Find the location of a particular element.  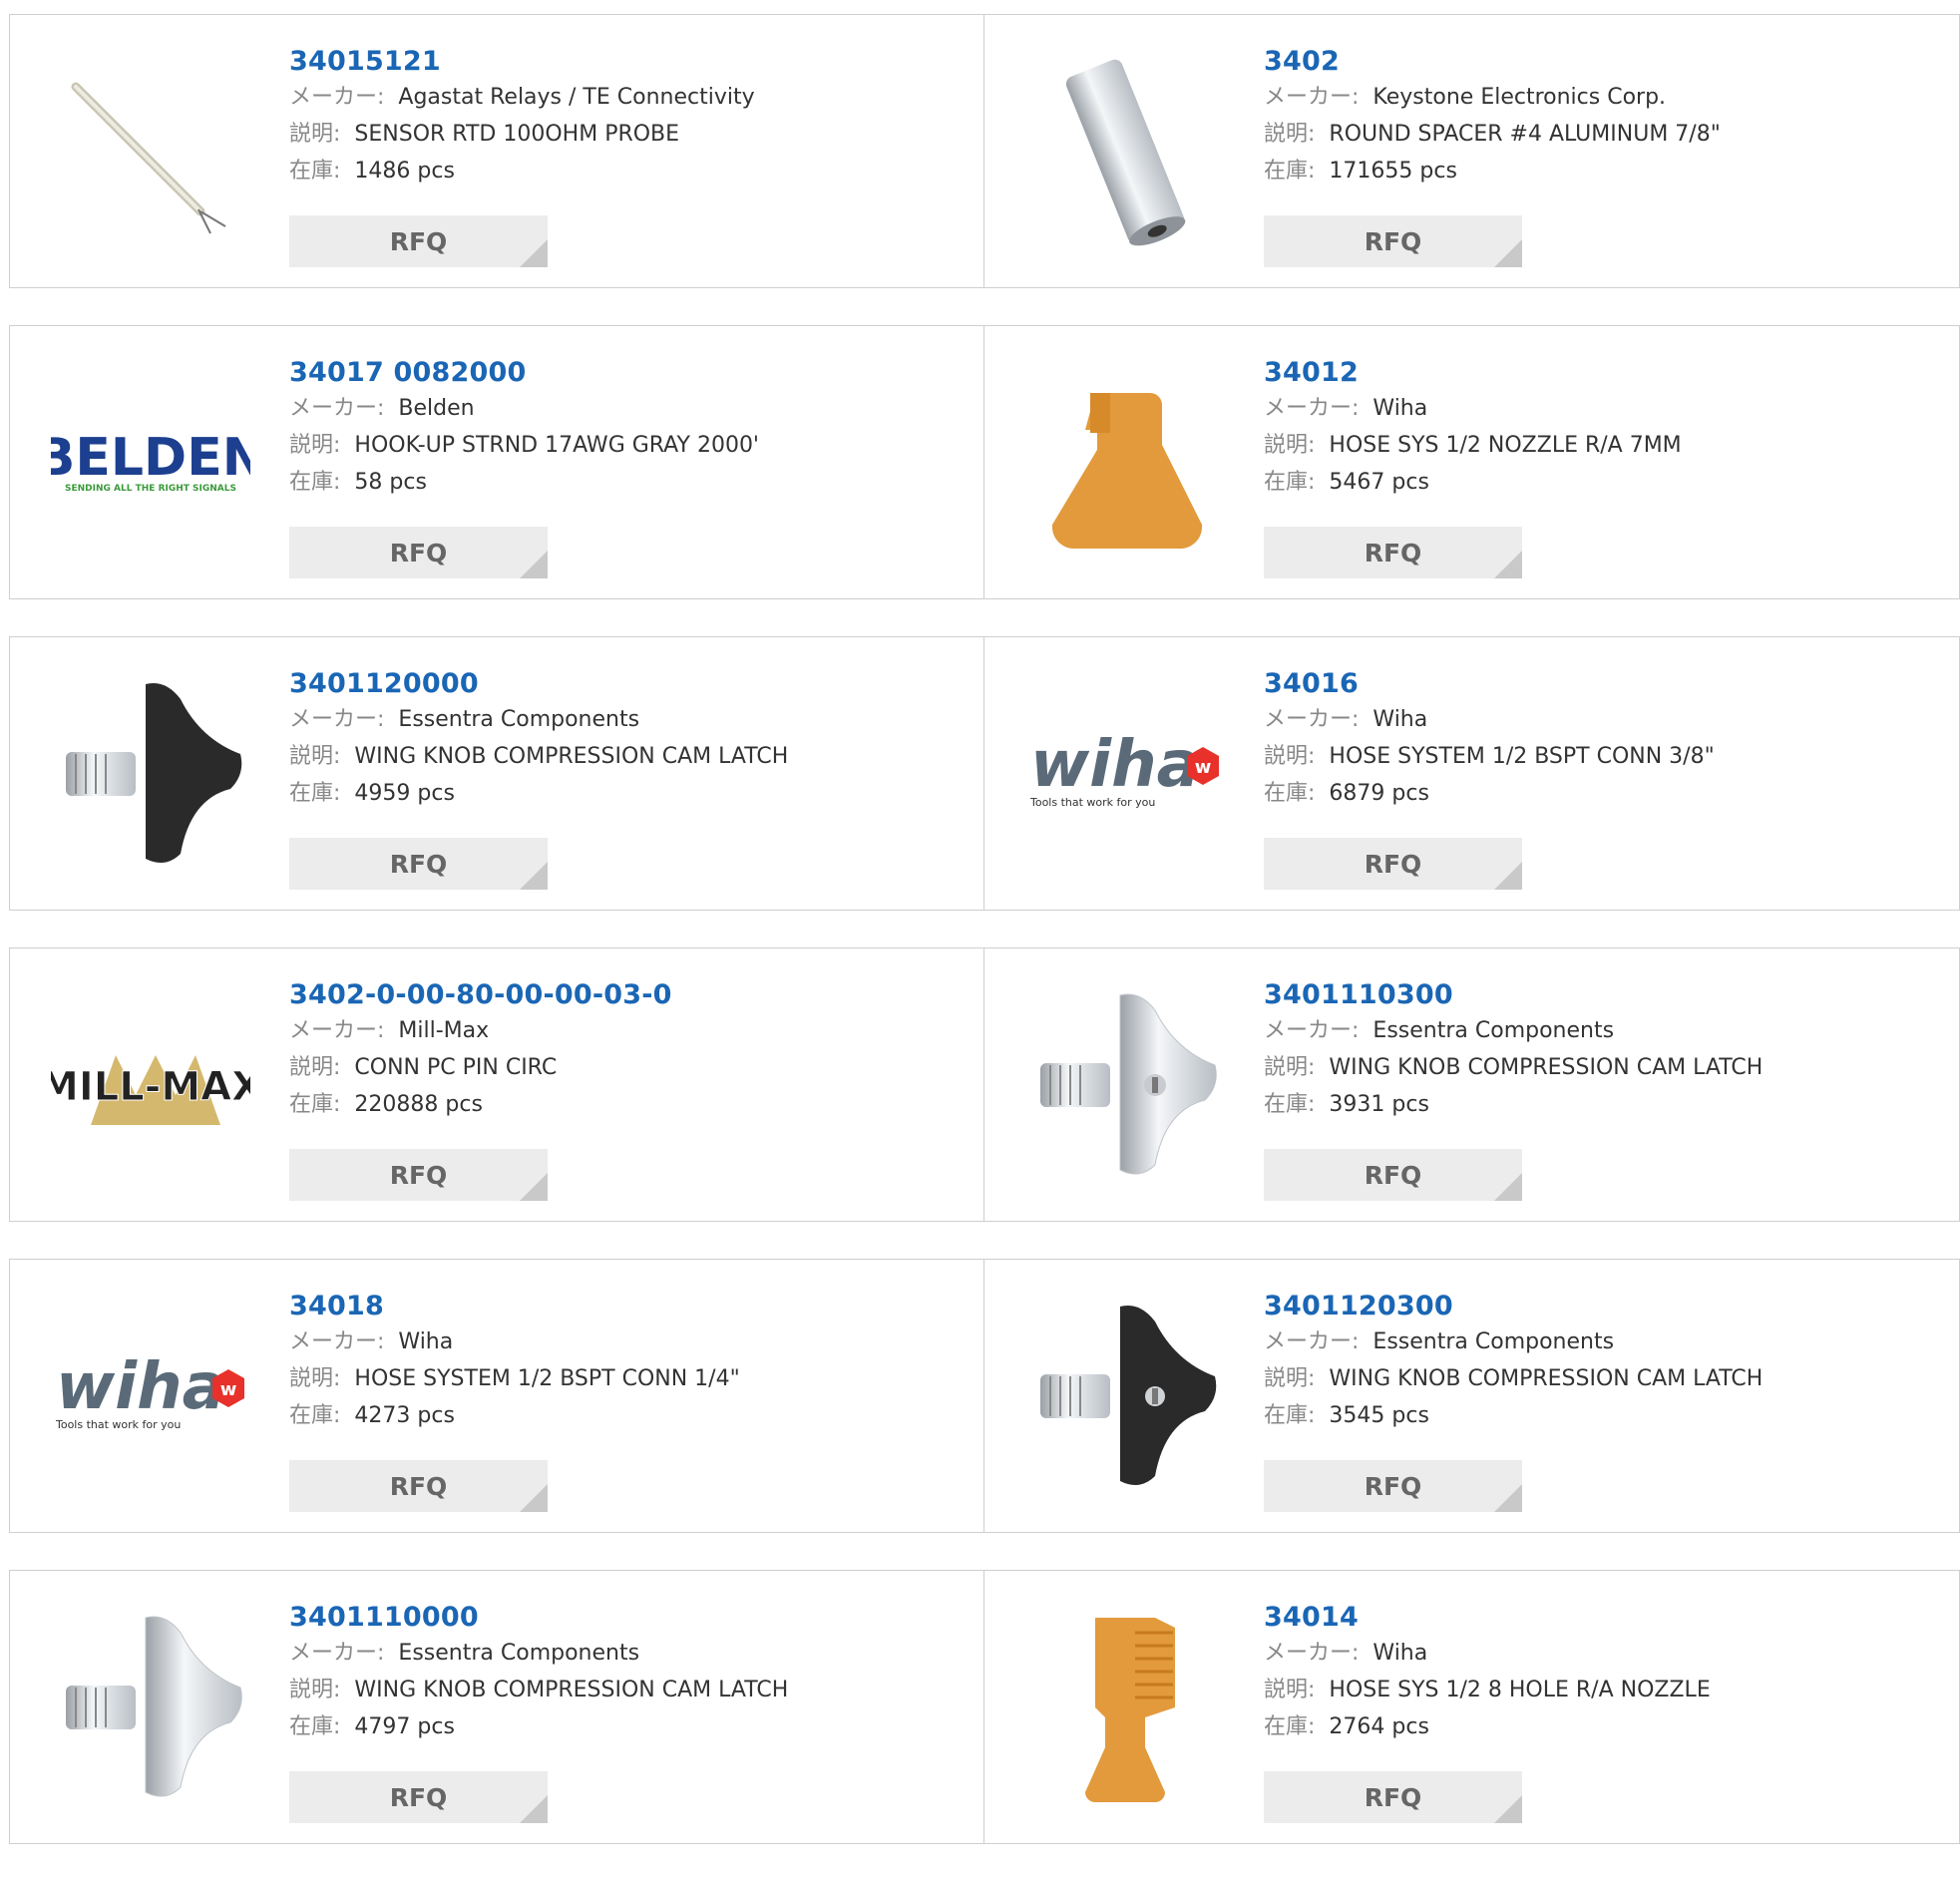

part-number-link: 3402 is located at coordinates (1493, 62).